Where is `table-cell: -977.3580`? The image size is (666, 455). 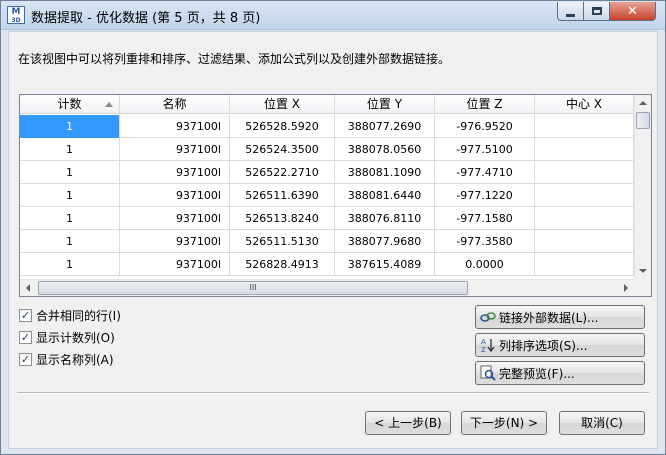
table-cell: -977.3580 is located at coordinates (485, 241).